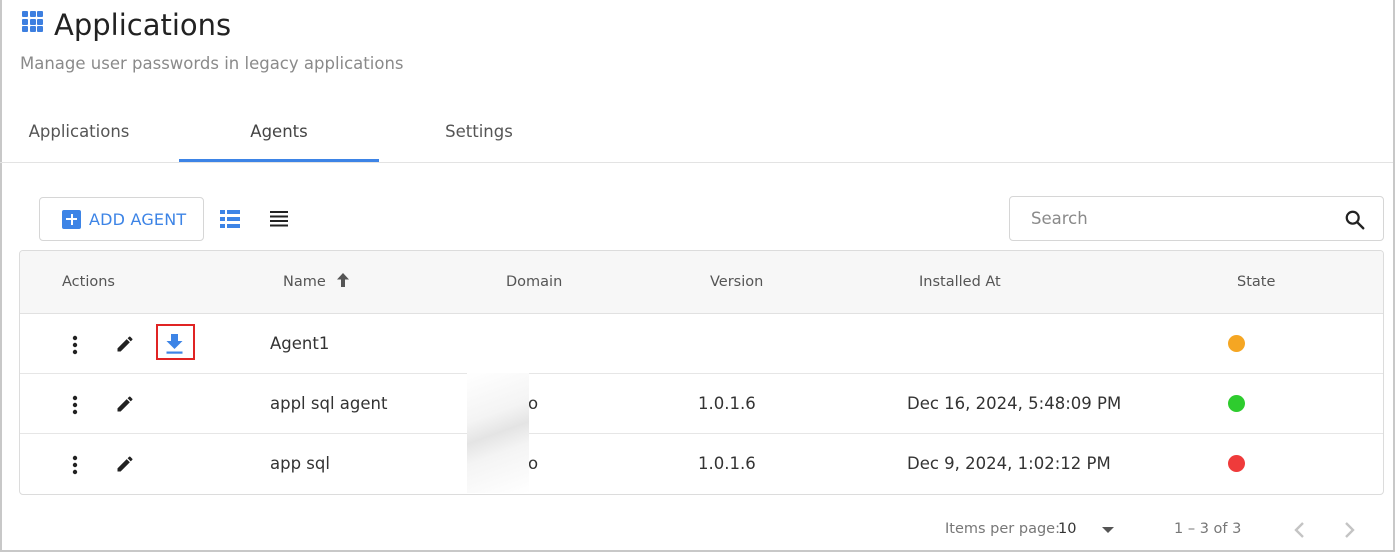  Describe the element at coordinates (1171, 218) in the screenshot. I see `search-input` at that location.